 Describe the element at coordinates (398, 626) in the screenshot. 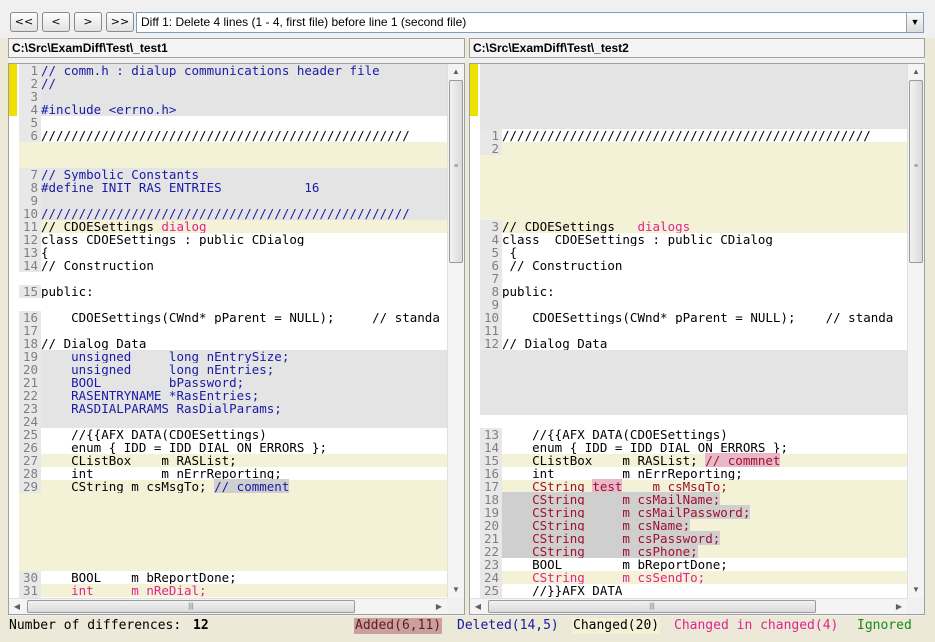

I see `legend-added: Added(6,11)` at that location.